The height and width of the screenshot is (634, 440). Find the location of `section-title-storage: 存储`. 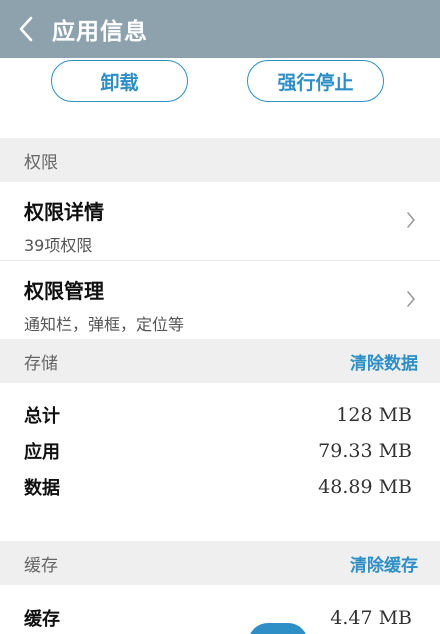

section-title-storage: 存储 is located at coordinates (41, 363).